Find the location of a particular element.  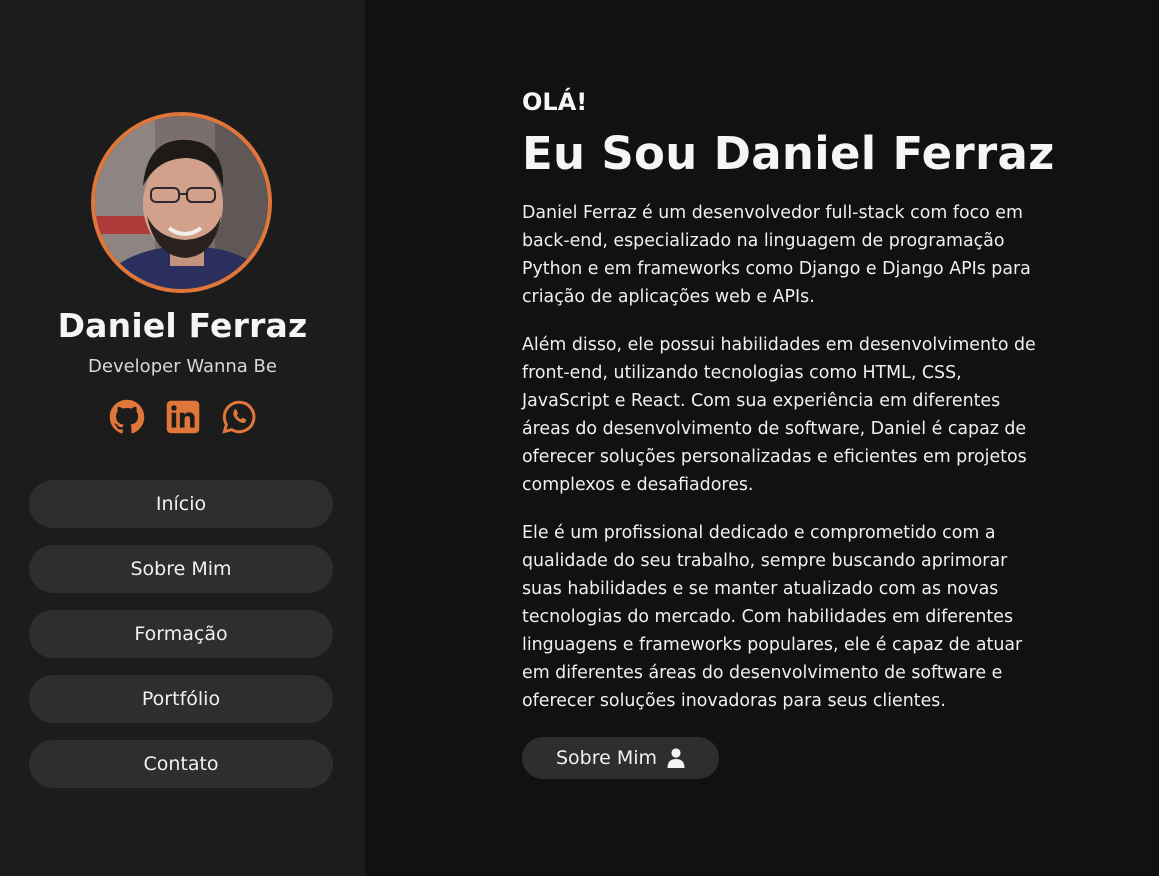

greeting: OLÁ! is located at coordinates (555, 102).